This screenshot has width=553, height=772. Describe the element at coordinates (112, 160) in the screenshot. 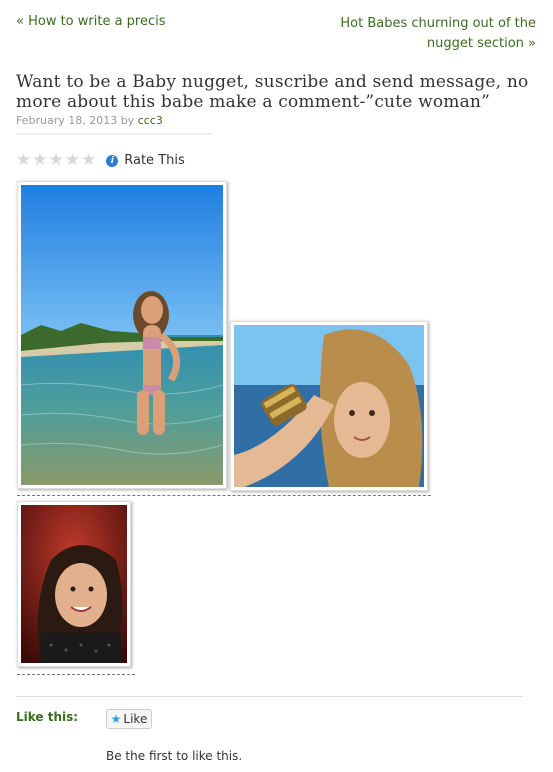

I see `info-icon: i` at that location.